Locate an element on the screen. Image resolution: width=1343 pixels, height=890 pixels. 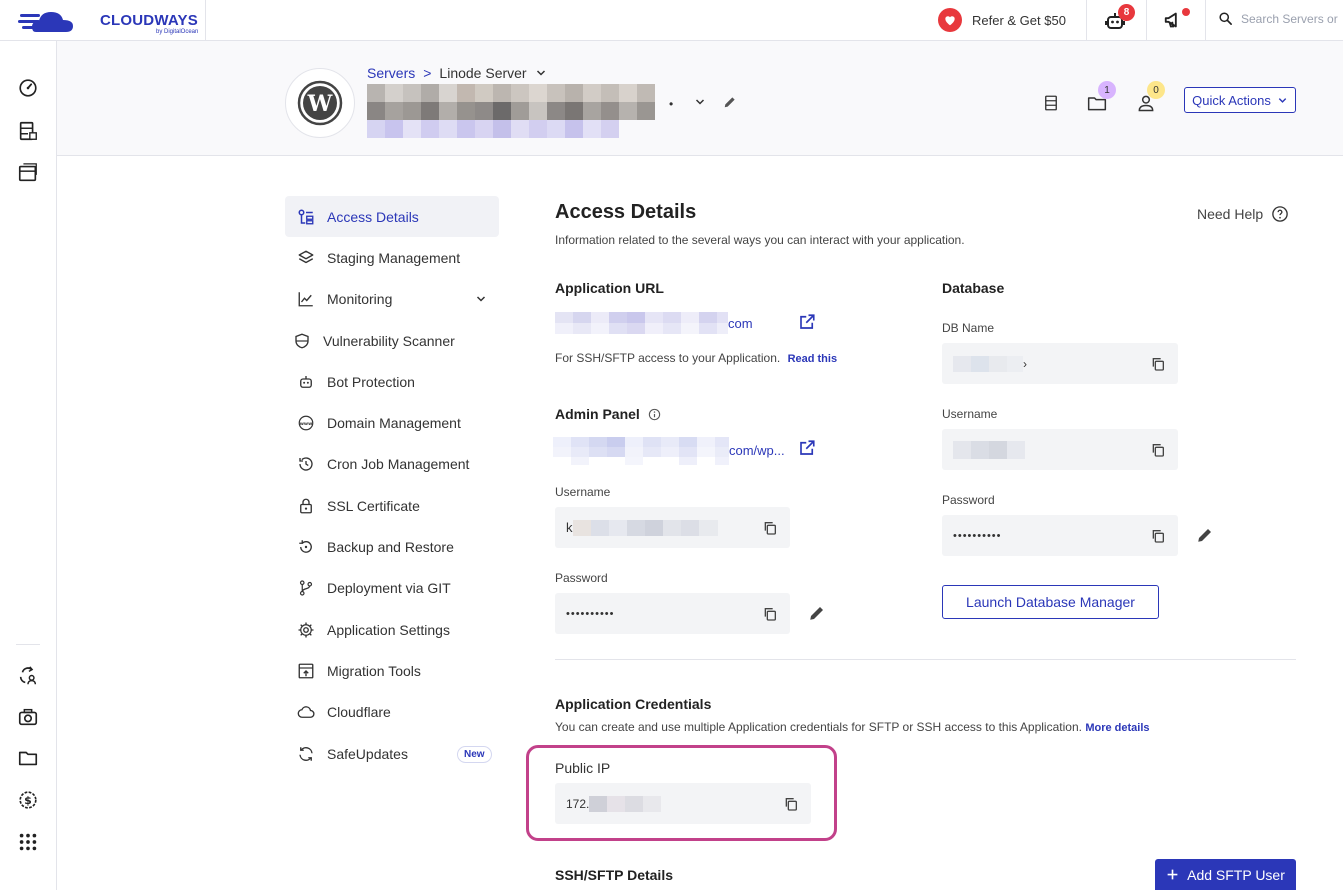
db-username-field is located at coordinates (1060, 449).